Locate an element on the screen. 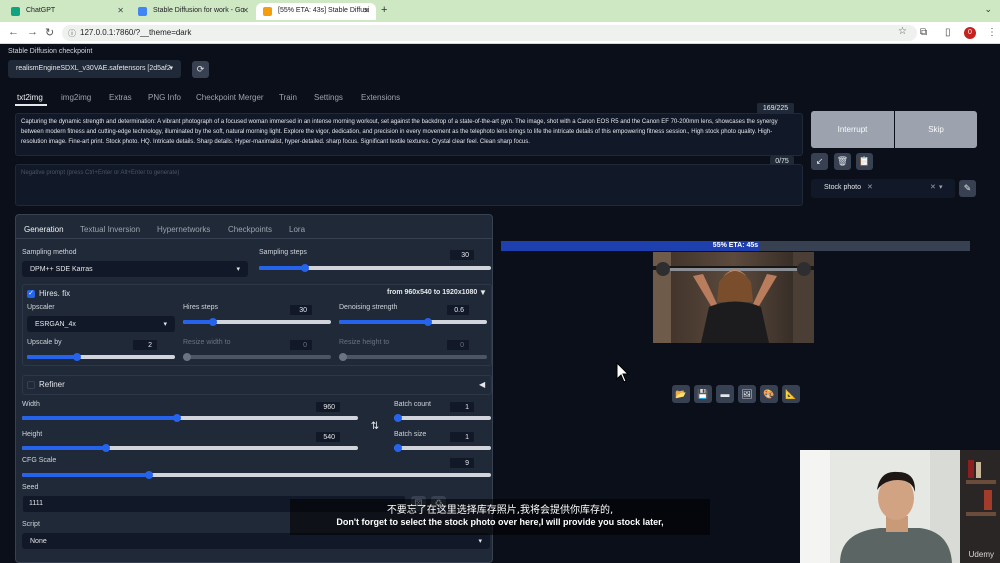 The height and width of the screenshot is (563, 1000). cfg-scale-label: CFG Scale is located at coordinates (39, 460).